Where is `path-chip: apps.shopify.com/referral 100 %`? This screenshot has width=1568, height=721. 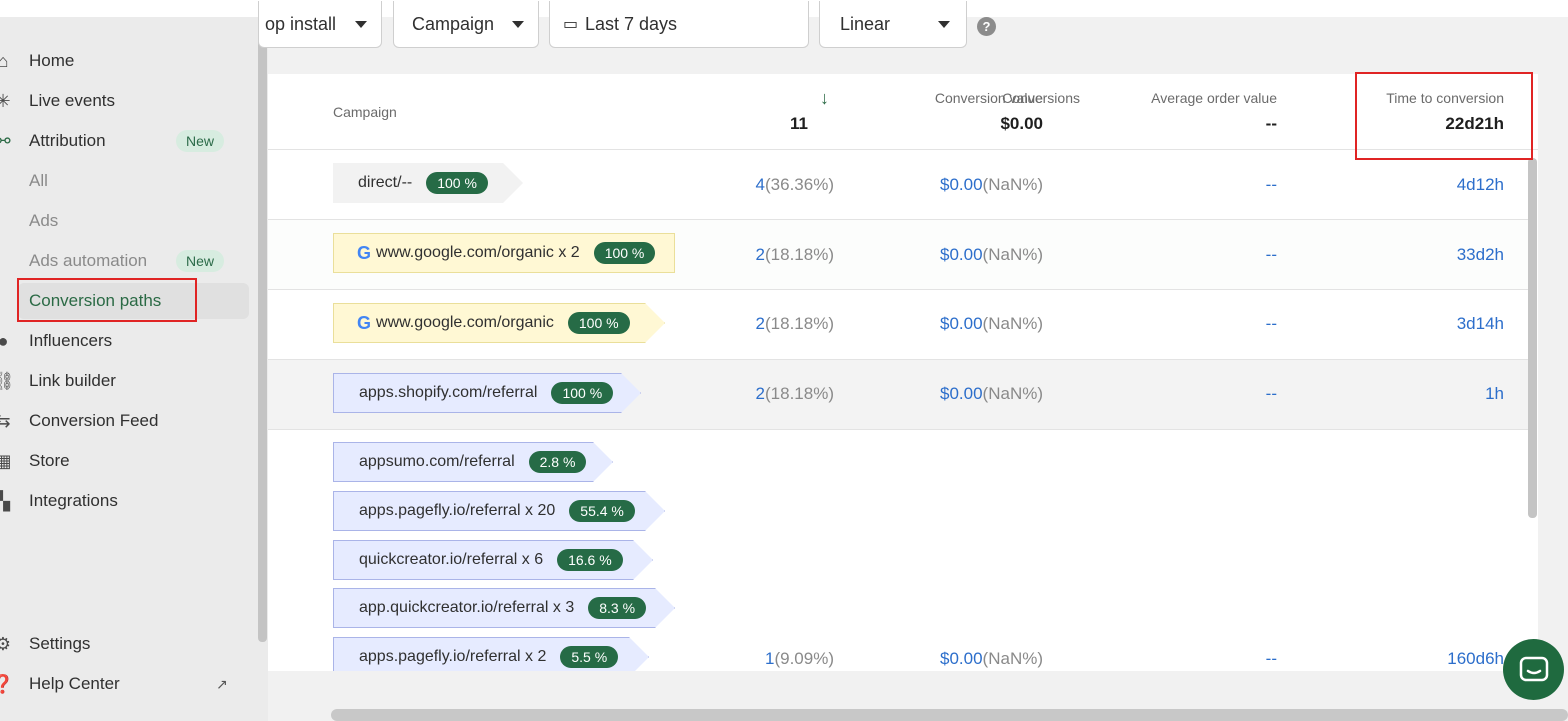 path-chip: apps.shopify.com/referral 100 % is located at coordinates (487, 393).